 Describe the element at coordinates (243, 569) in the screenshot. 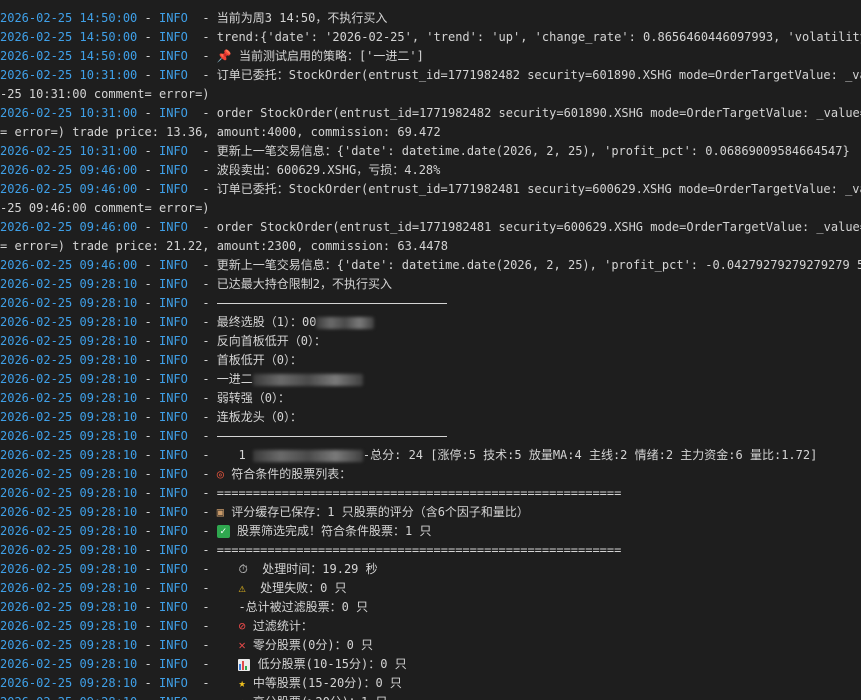

I see `stopwatch-icon: ⏱` at that location.